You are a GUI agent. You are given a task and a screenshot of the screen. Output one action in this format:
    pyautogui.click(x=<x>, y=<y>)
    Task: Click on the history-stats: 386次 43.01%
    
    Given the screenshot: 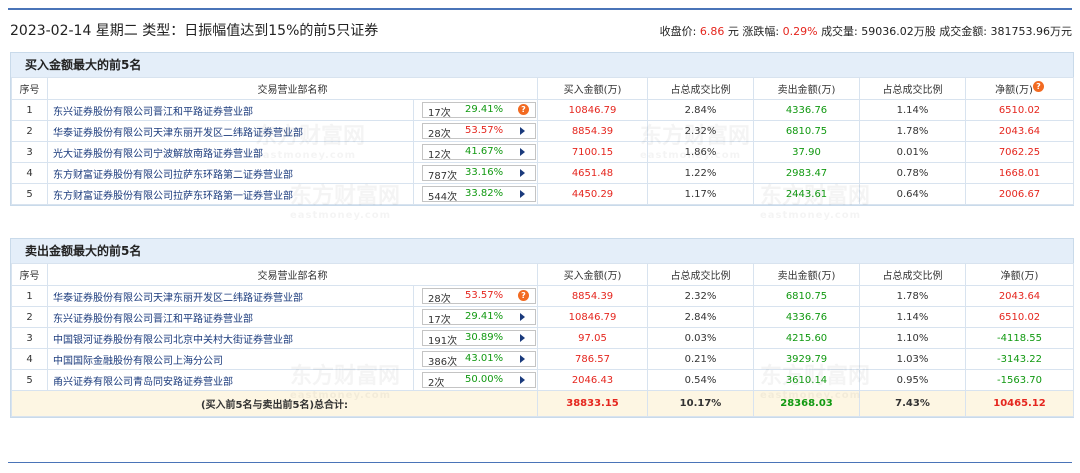 What is the action you would take?
    pyautogui.click(x=479, y=359)
    